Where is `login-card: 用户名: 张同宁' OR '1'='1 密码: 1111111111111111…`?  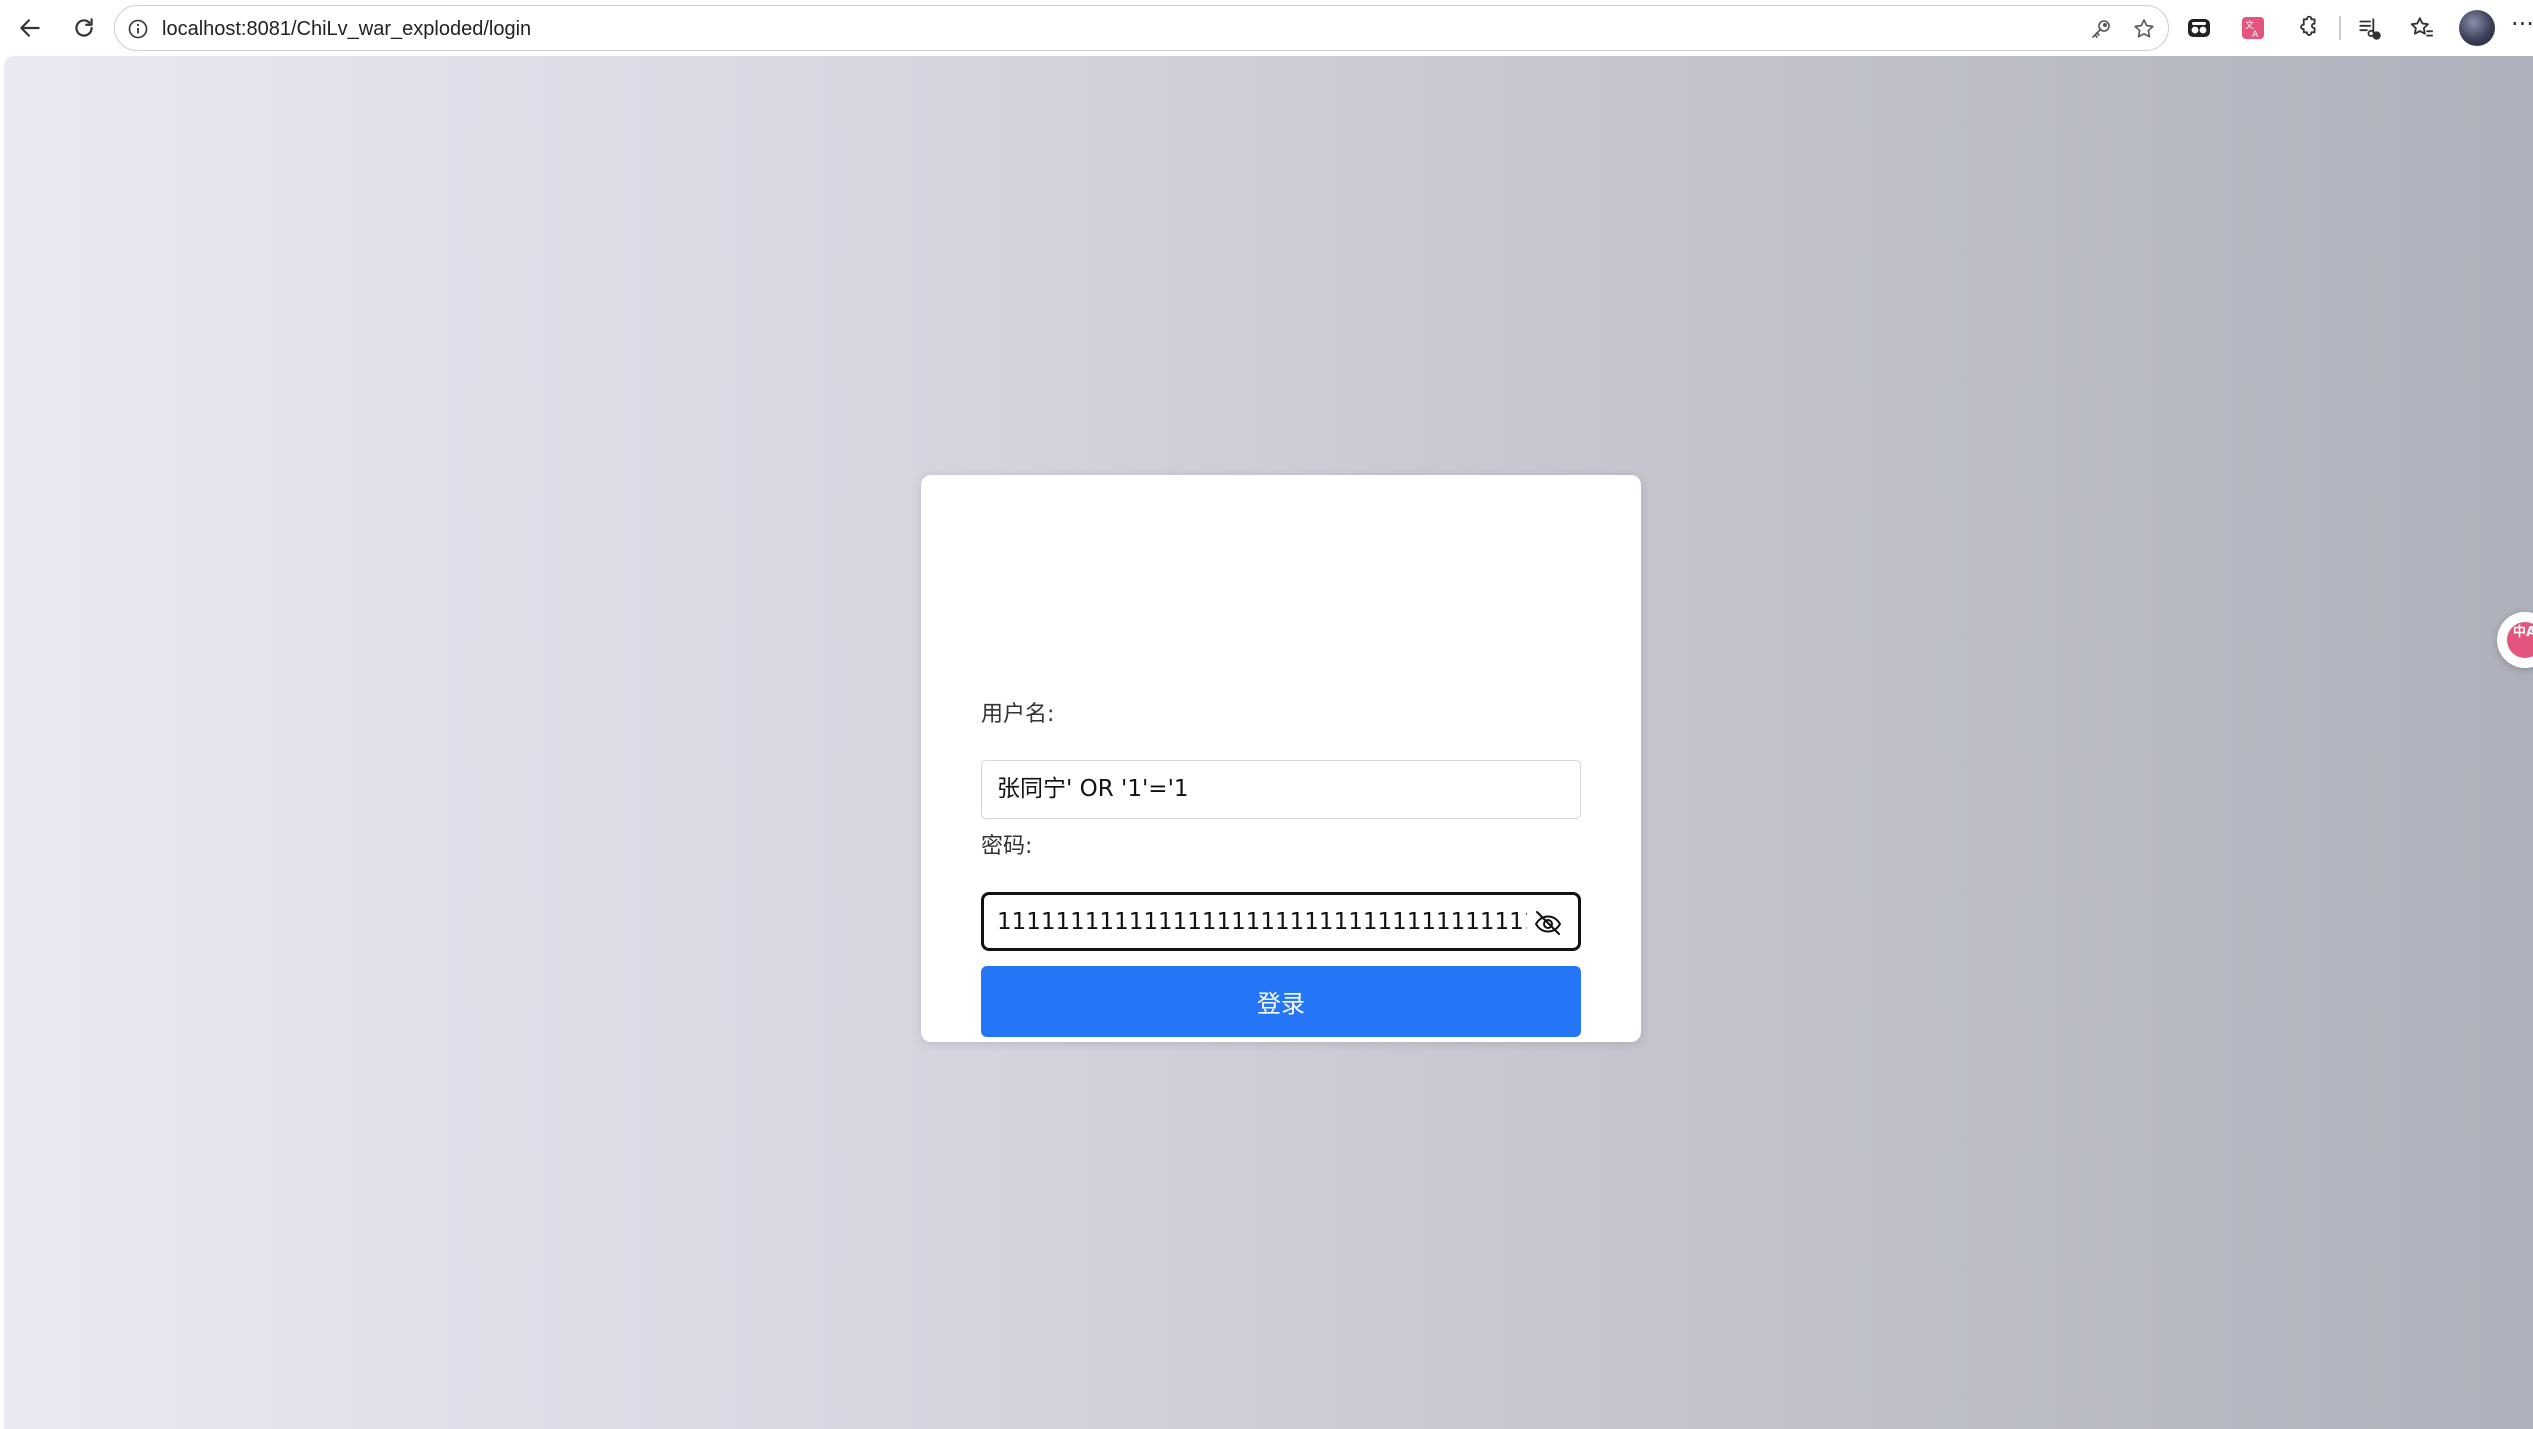 login-card: 用户名: 张同宁' OR '1'='1 密码: 1111111111111111… is located at coordinates (1281, 758).